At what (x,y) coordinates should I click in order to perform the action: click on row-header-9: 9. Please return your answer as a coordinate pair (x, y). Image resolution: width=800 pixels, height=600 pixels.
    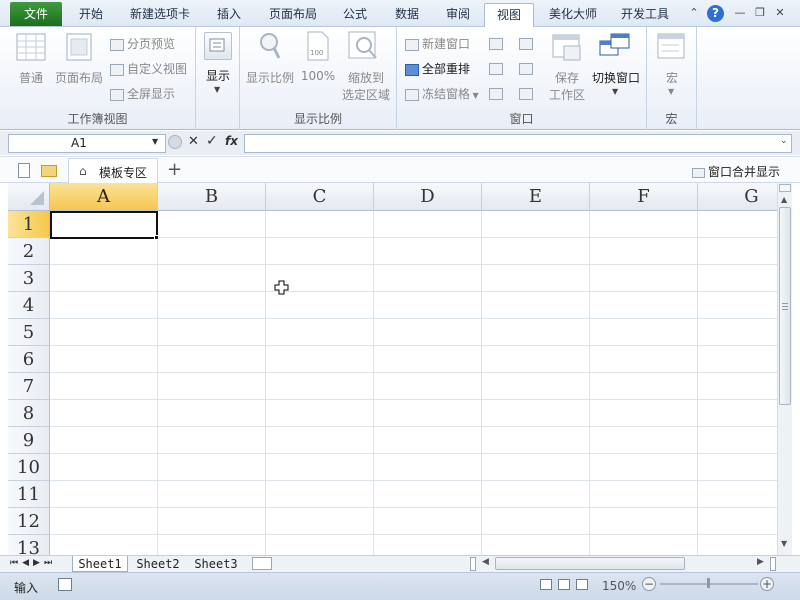
    Looking at the image, I should click on (29, 440).